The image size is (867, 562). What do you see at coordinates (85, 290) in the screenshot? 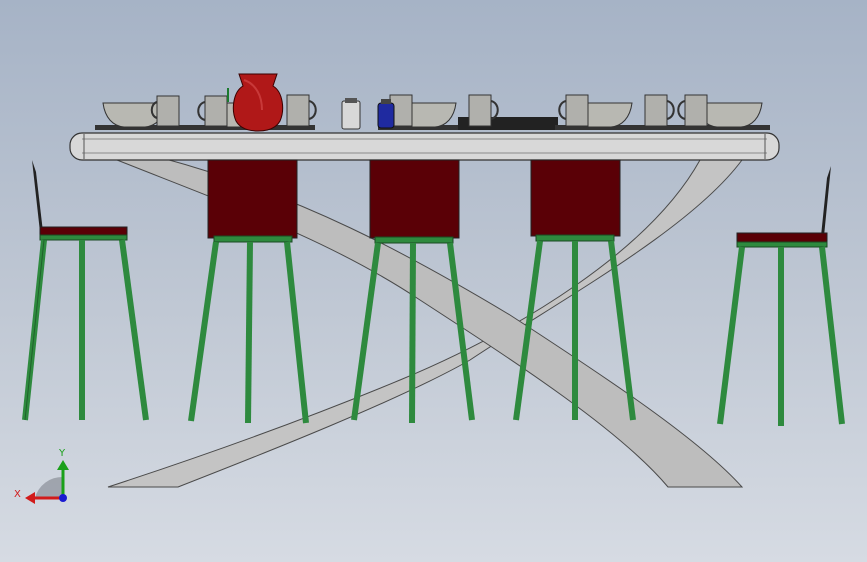
I see `side-stool-left` at bounding box center [85, 290].